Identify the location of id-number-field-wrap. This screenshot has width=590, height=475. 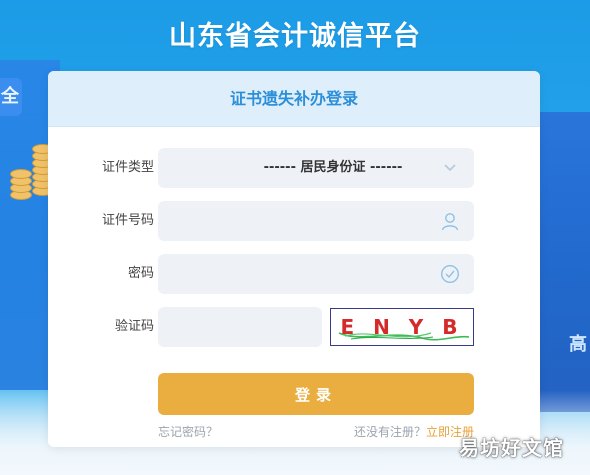
(316, 221).